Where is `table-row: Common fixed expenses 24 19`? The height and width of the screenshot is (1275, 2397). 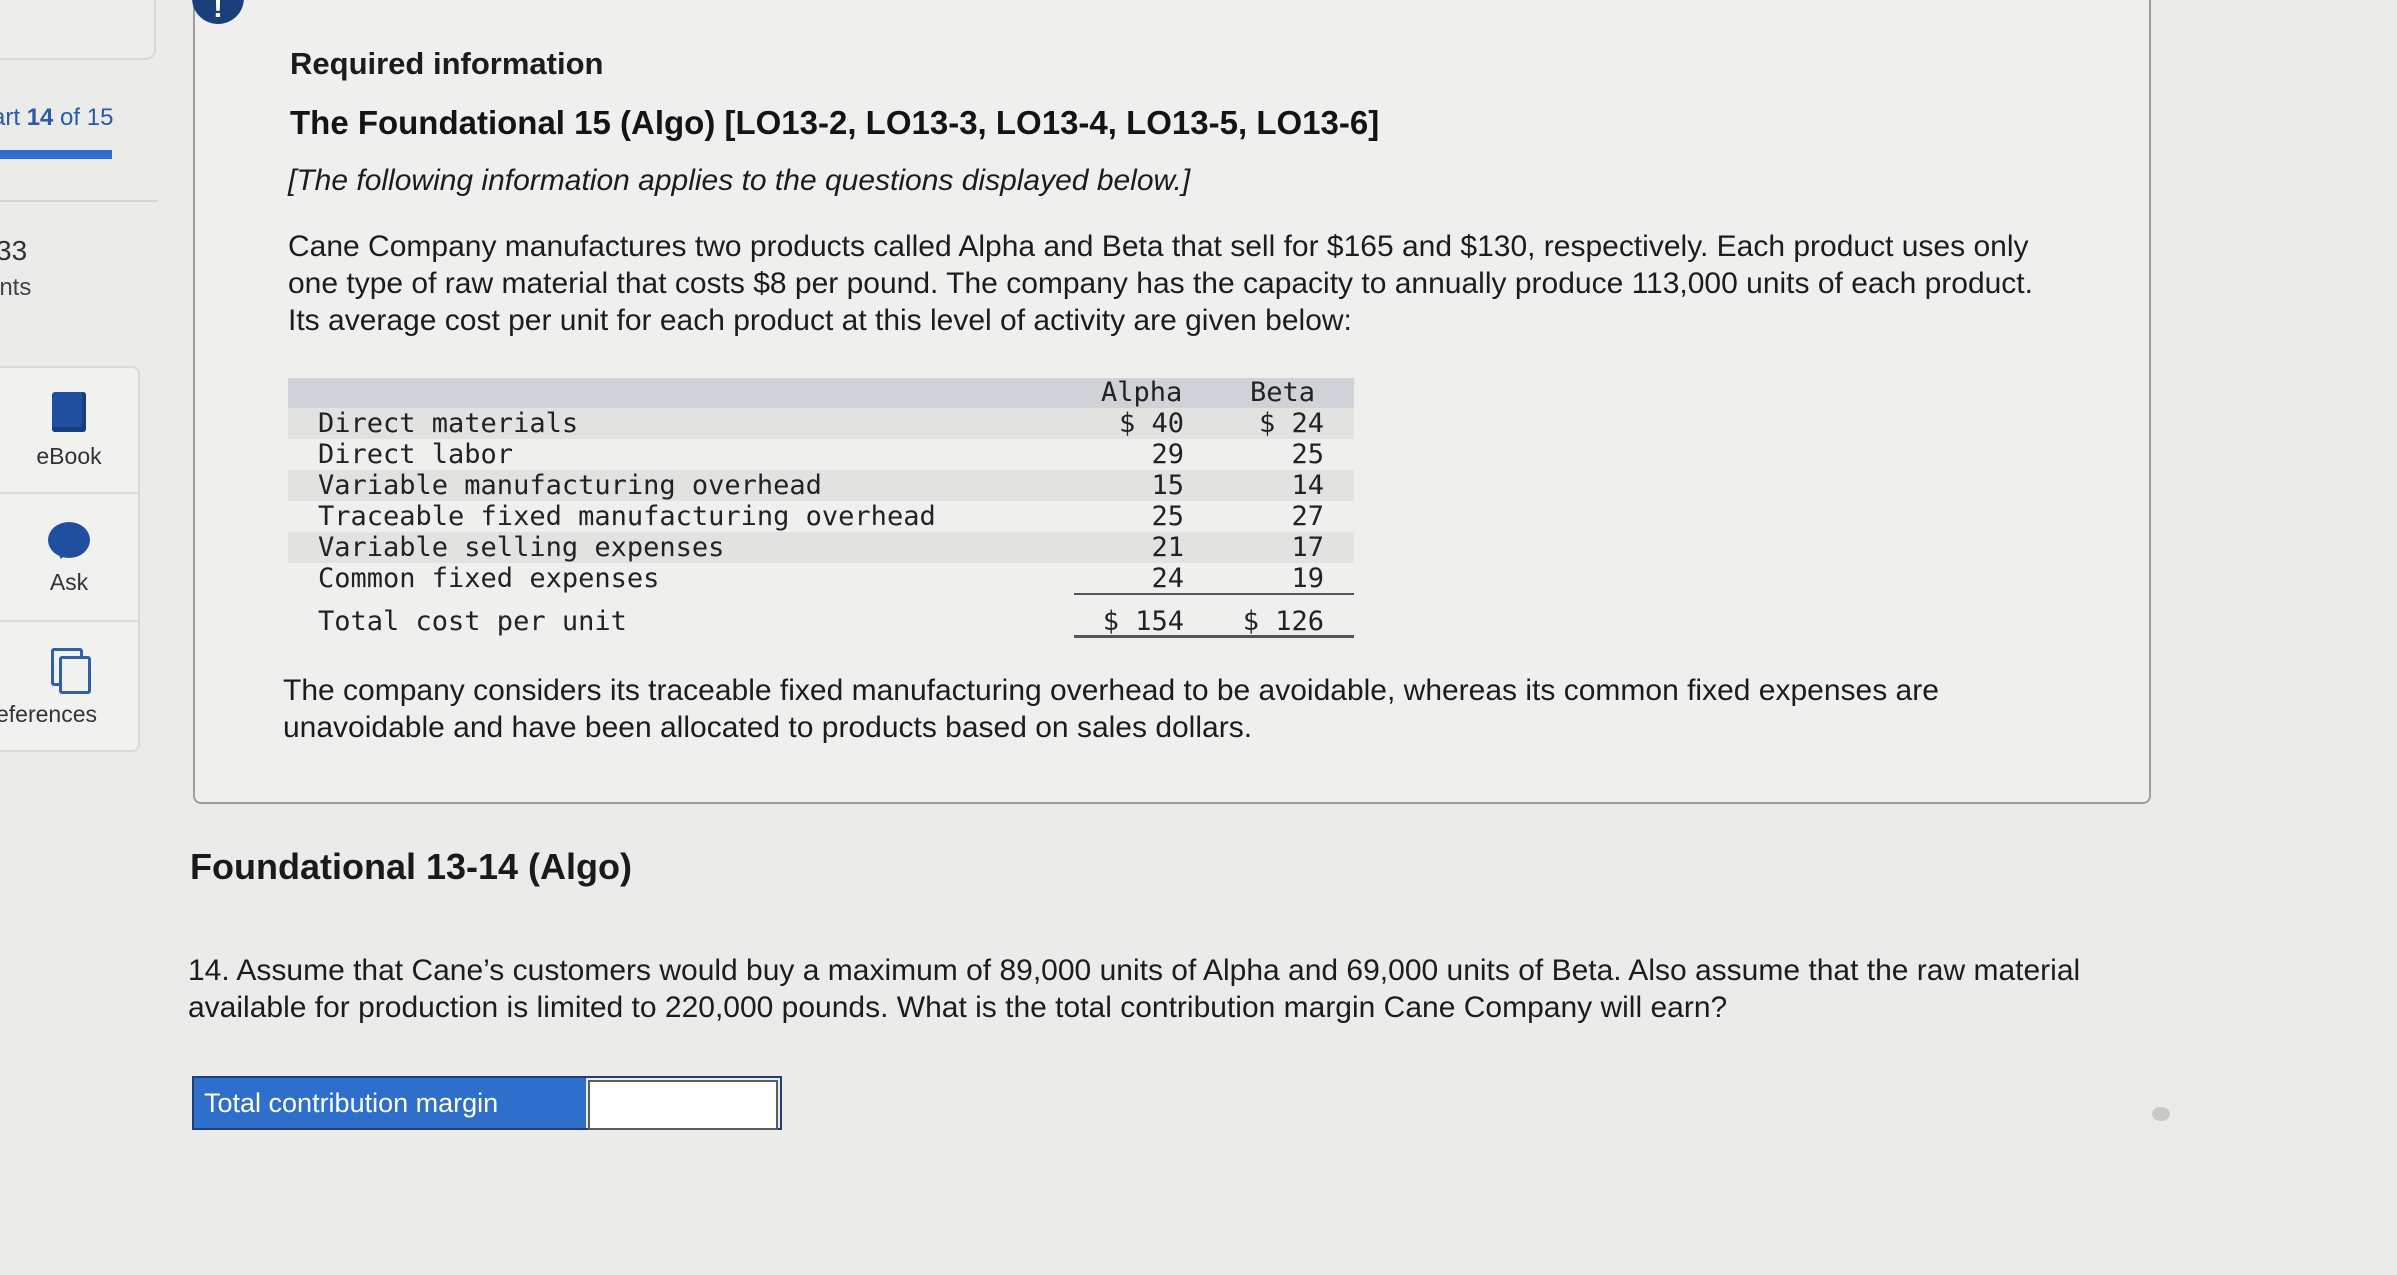
table-row: Common fixed expenses 24 19 is located at coordinates (821, 578).